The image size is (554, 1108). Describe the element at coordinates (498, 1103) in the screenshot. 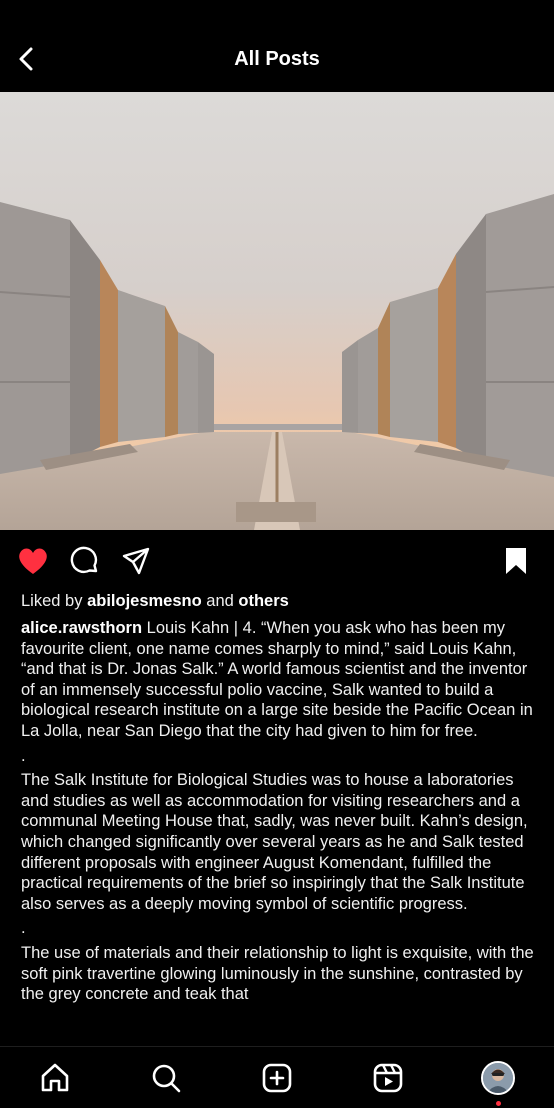

I see `notification-dot` at that location.